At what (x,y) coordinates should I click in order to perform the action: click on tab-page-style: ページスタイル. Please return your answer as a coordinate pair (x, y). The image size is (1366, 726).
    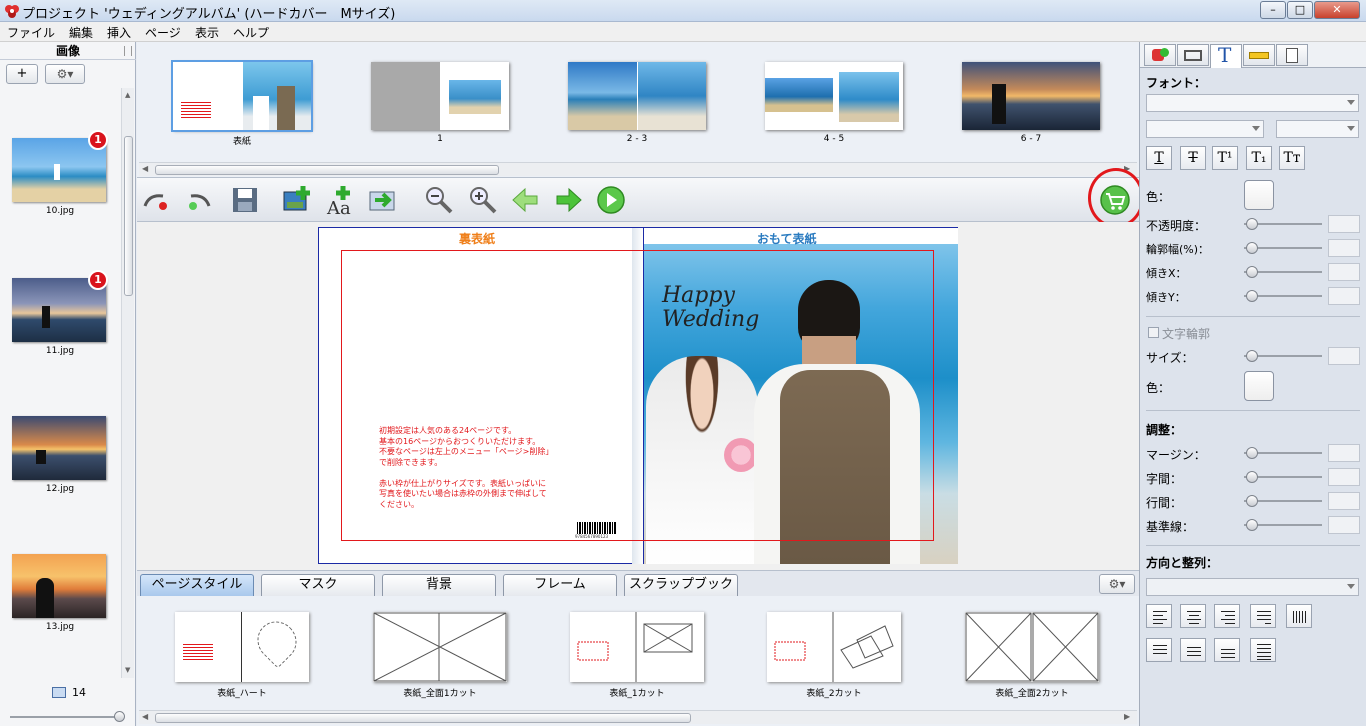
    Looking at the image, I should click on (197, 585).